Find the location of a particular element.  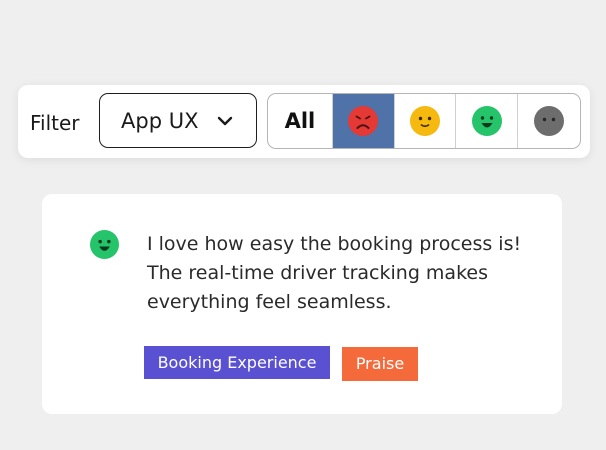

sentiment-filter-group: All is located at coordinates (424, 121).